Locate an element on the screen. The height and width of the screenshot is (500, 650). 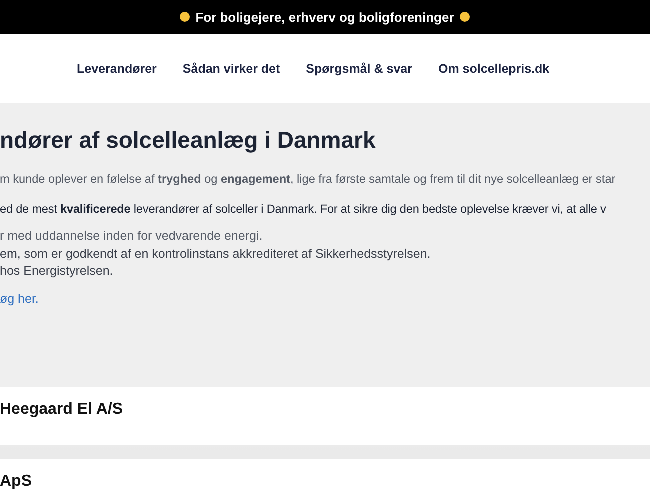
requirement-item: hos Energistyrelsen. is located at coordinates (57, 271).